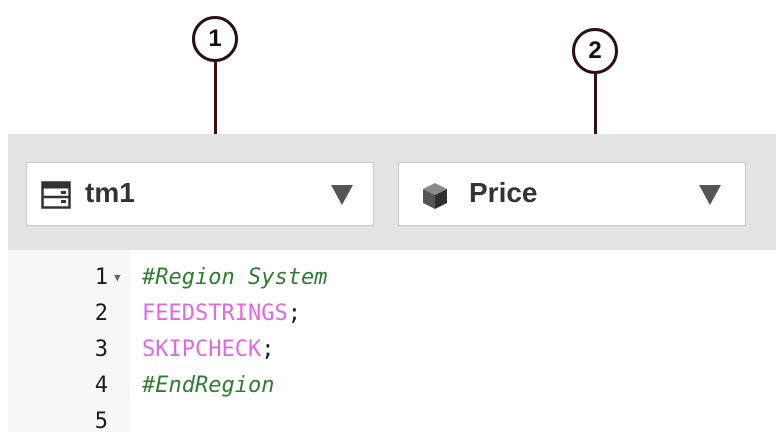 The image size is (776, 432). I want to click on code-line-1: 1 ▼ #Region System, so click(392, 278).